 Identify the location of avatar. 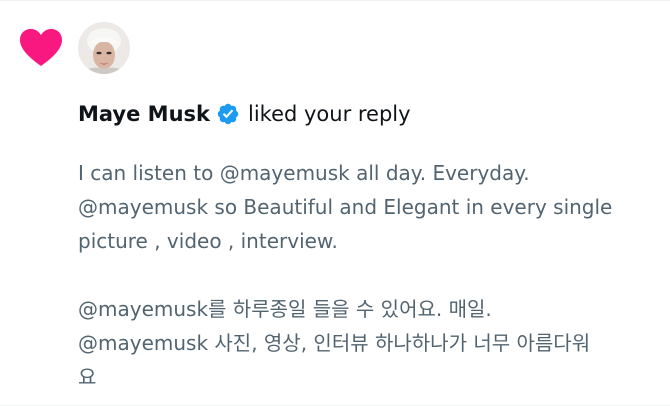
(104, 48).